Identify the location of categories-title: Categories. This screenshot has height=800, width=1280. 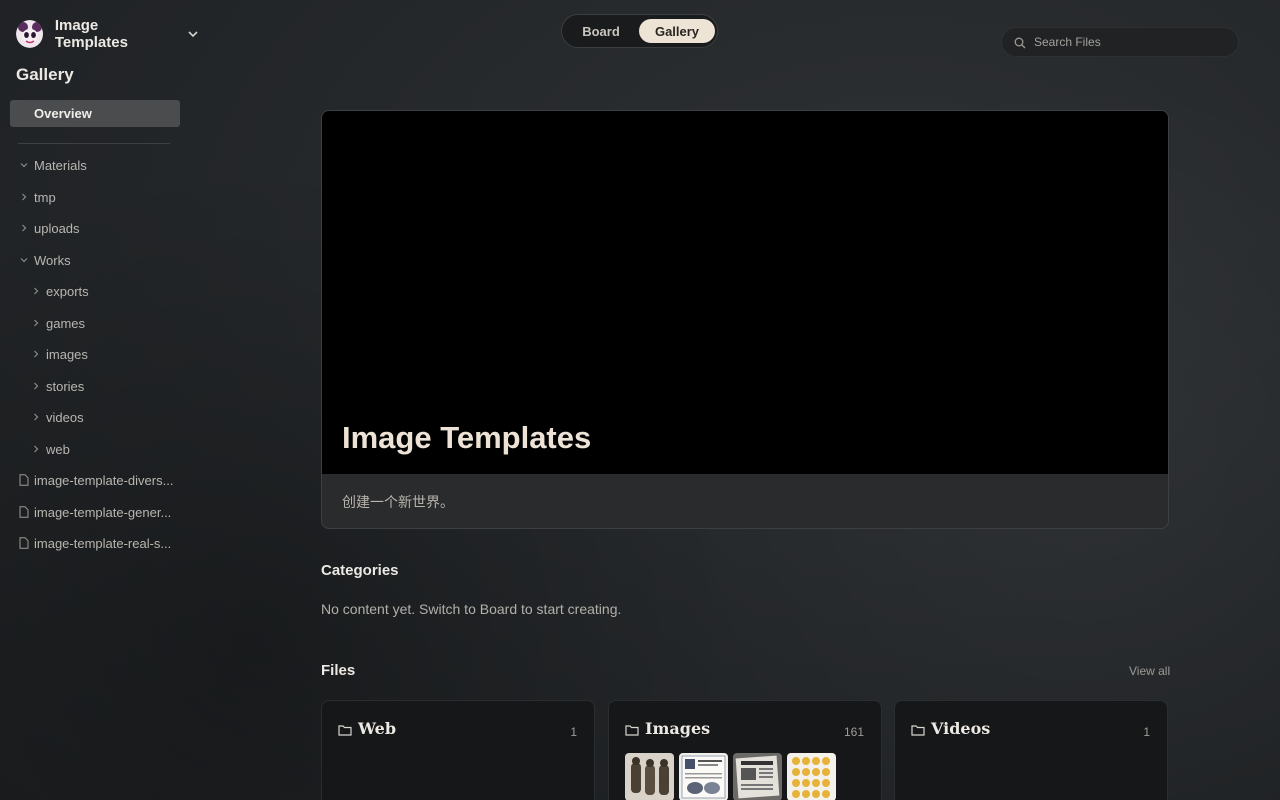
(360, 570).